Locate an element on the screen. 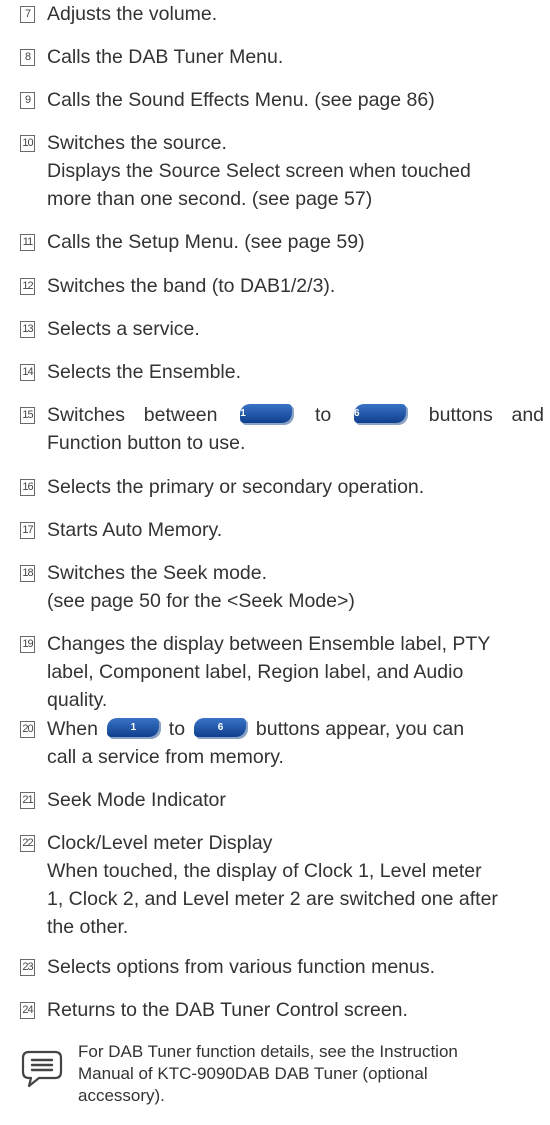 This screenshot has width=550, height=1125. item-number: 12 is located at coordinates (27, 286).